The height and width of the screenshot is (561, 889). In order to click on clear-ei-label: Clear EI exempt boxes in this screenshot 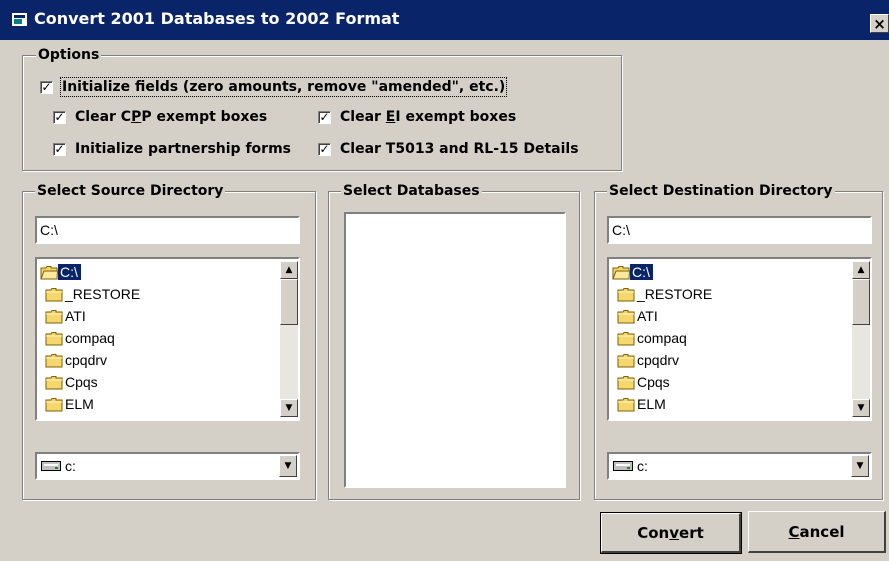, I will do `click(428, 117)`.